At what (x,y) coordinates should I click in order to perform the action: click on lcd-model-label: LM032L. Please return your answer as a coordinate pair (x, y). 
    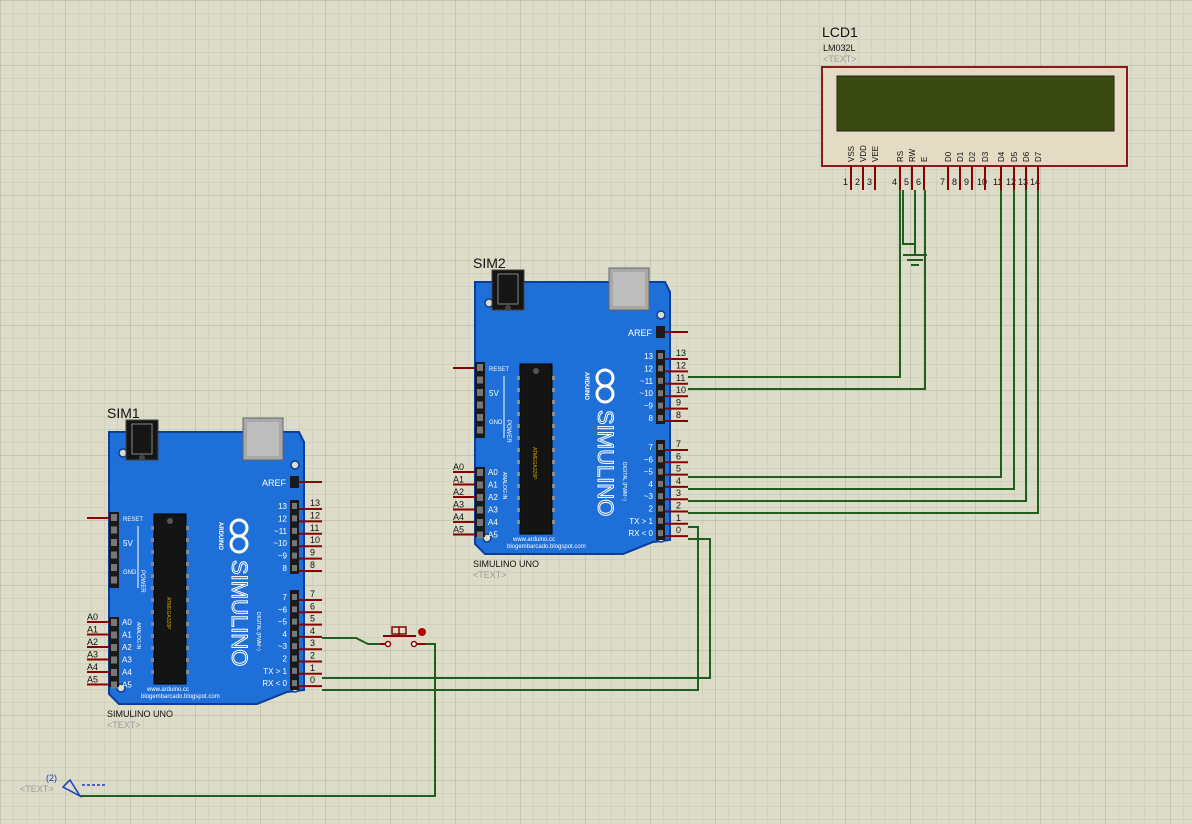
    Looking at the image, I should click on (839, 48).